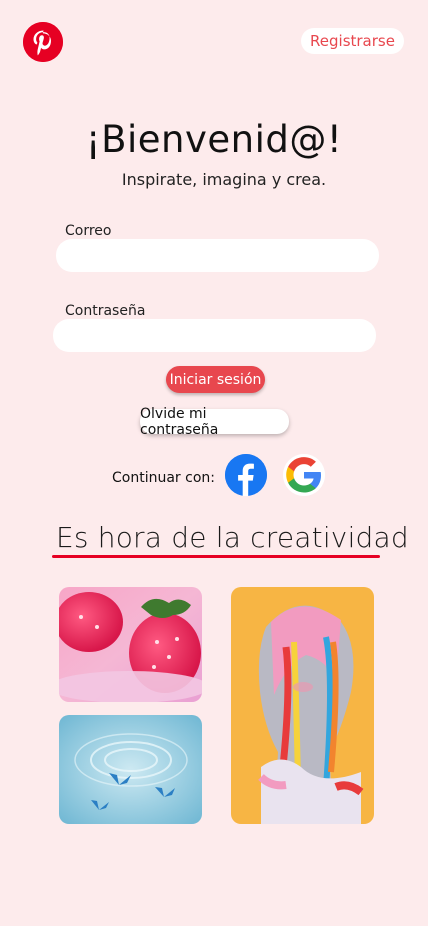 Image resolution: width=428 pixels, height=926 pixels. Describe the element at coordinates (216, 556) in the screenshot. I see `headline-underline` at that location.